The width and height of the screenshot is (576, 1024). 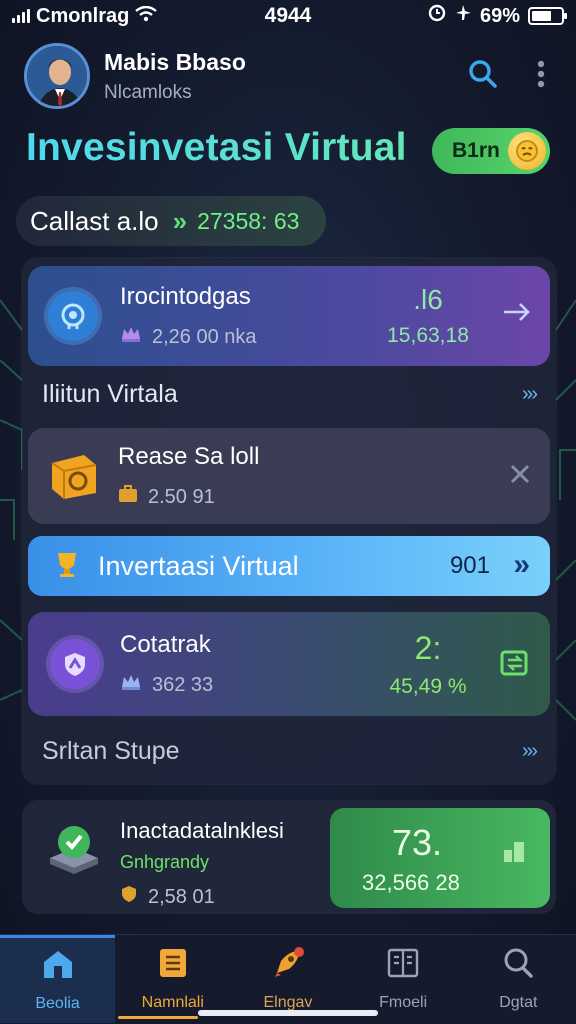 I want to click on card-title: Rease Sa loll, so click(x=189, y=456).